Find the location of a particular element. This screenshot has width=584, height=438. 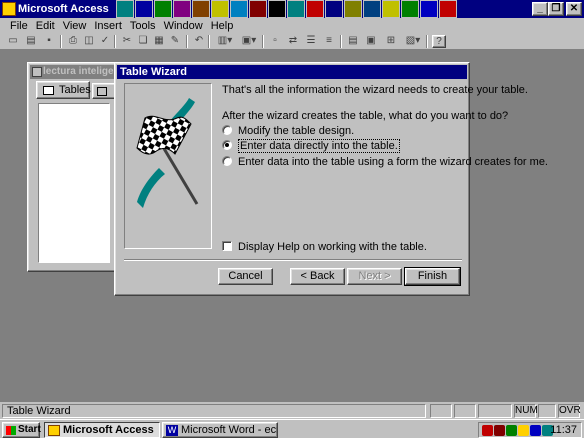

menu-help: Help is located at coordinates (222, 26).